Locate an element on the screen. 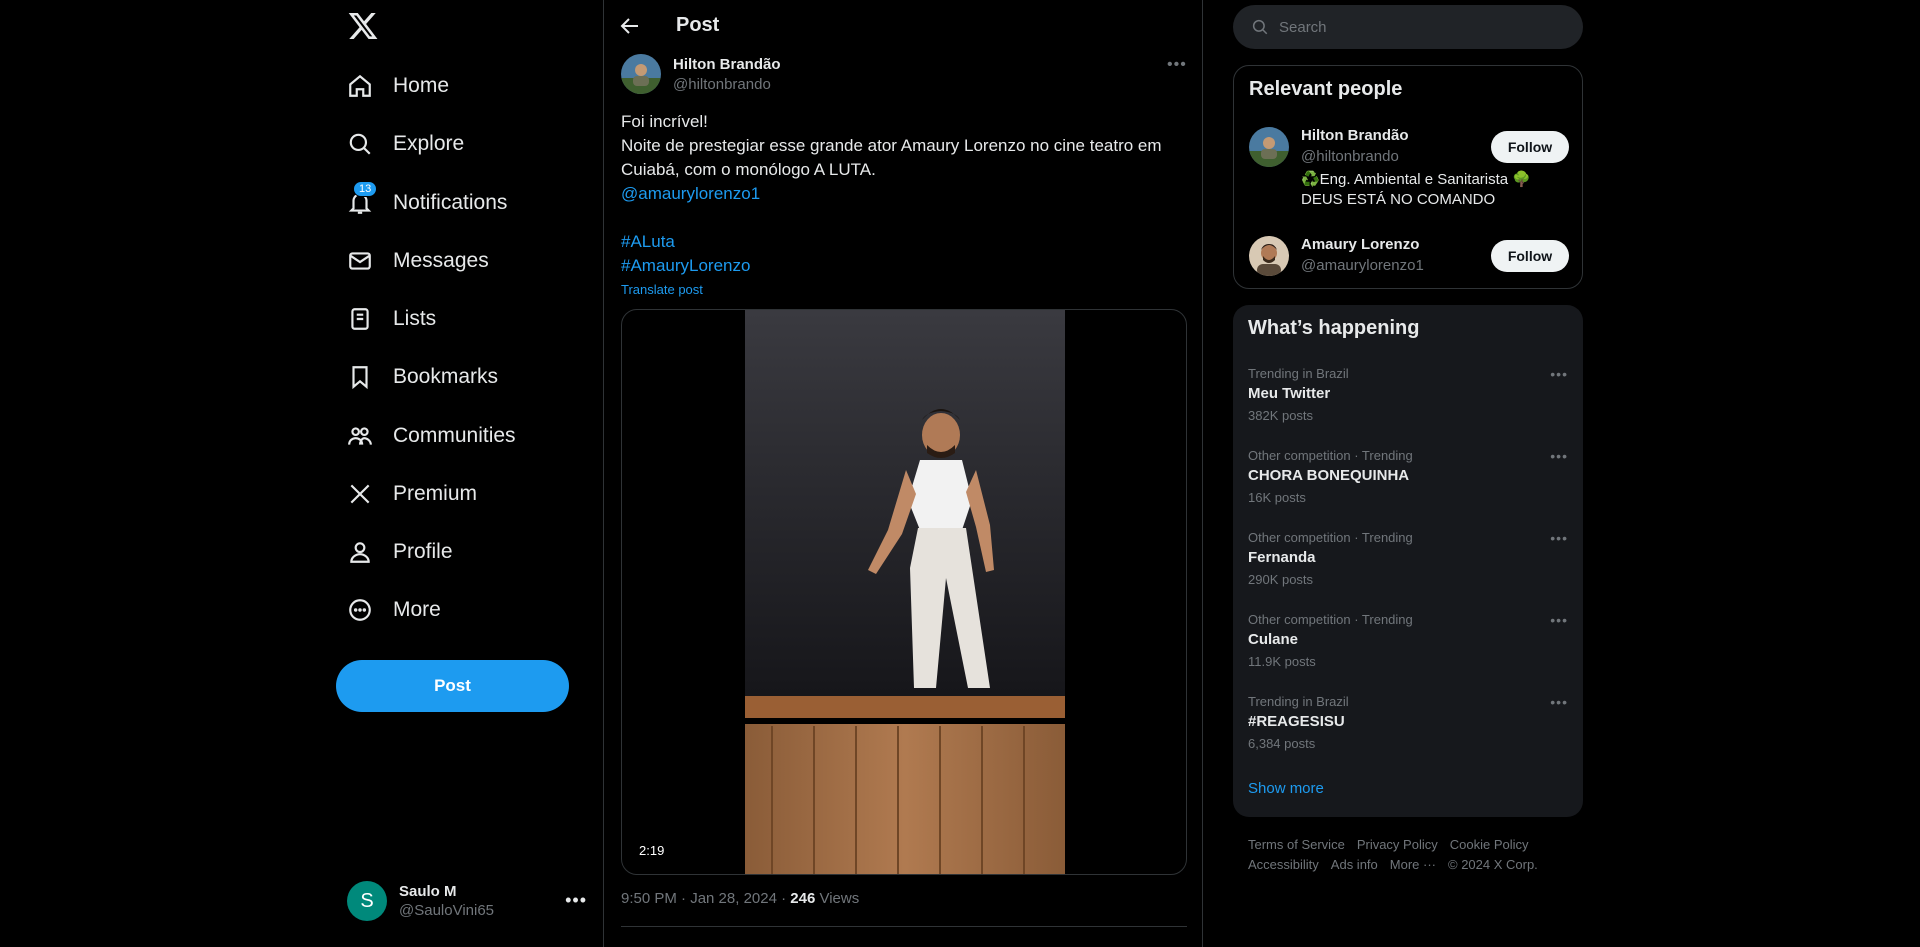  footer-link-cookies: Cookie Policy is located at coordinates (1489, 845).